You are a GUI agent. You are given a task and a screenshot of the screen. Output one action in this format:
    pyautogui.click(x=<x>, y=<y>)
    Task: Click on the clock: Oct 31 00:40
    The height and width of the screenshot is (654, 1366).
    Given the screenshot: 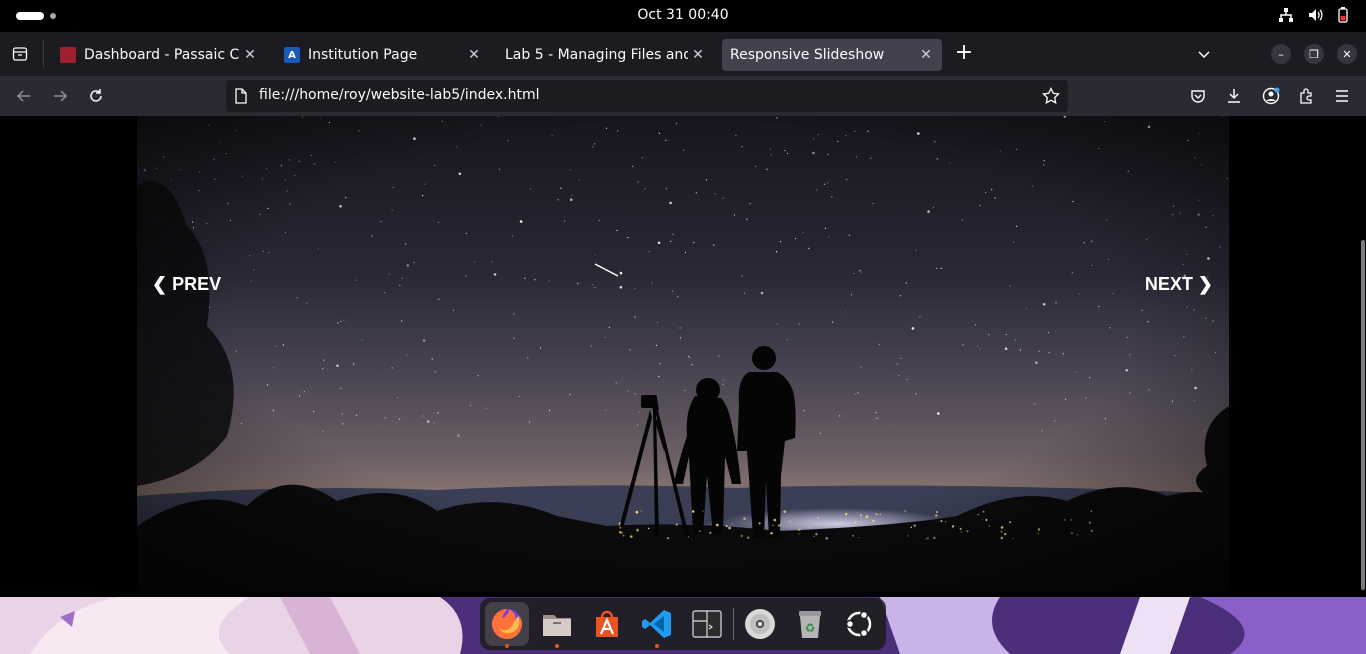 What is the action you would take?
    pyautogui.click(x=682, y=15)
    